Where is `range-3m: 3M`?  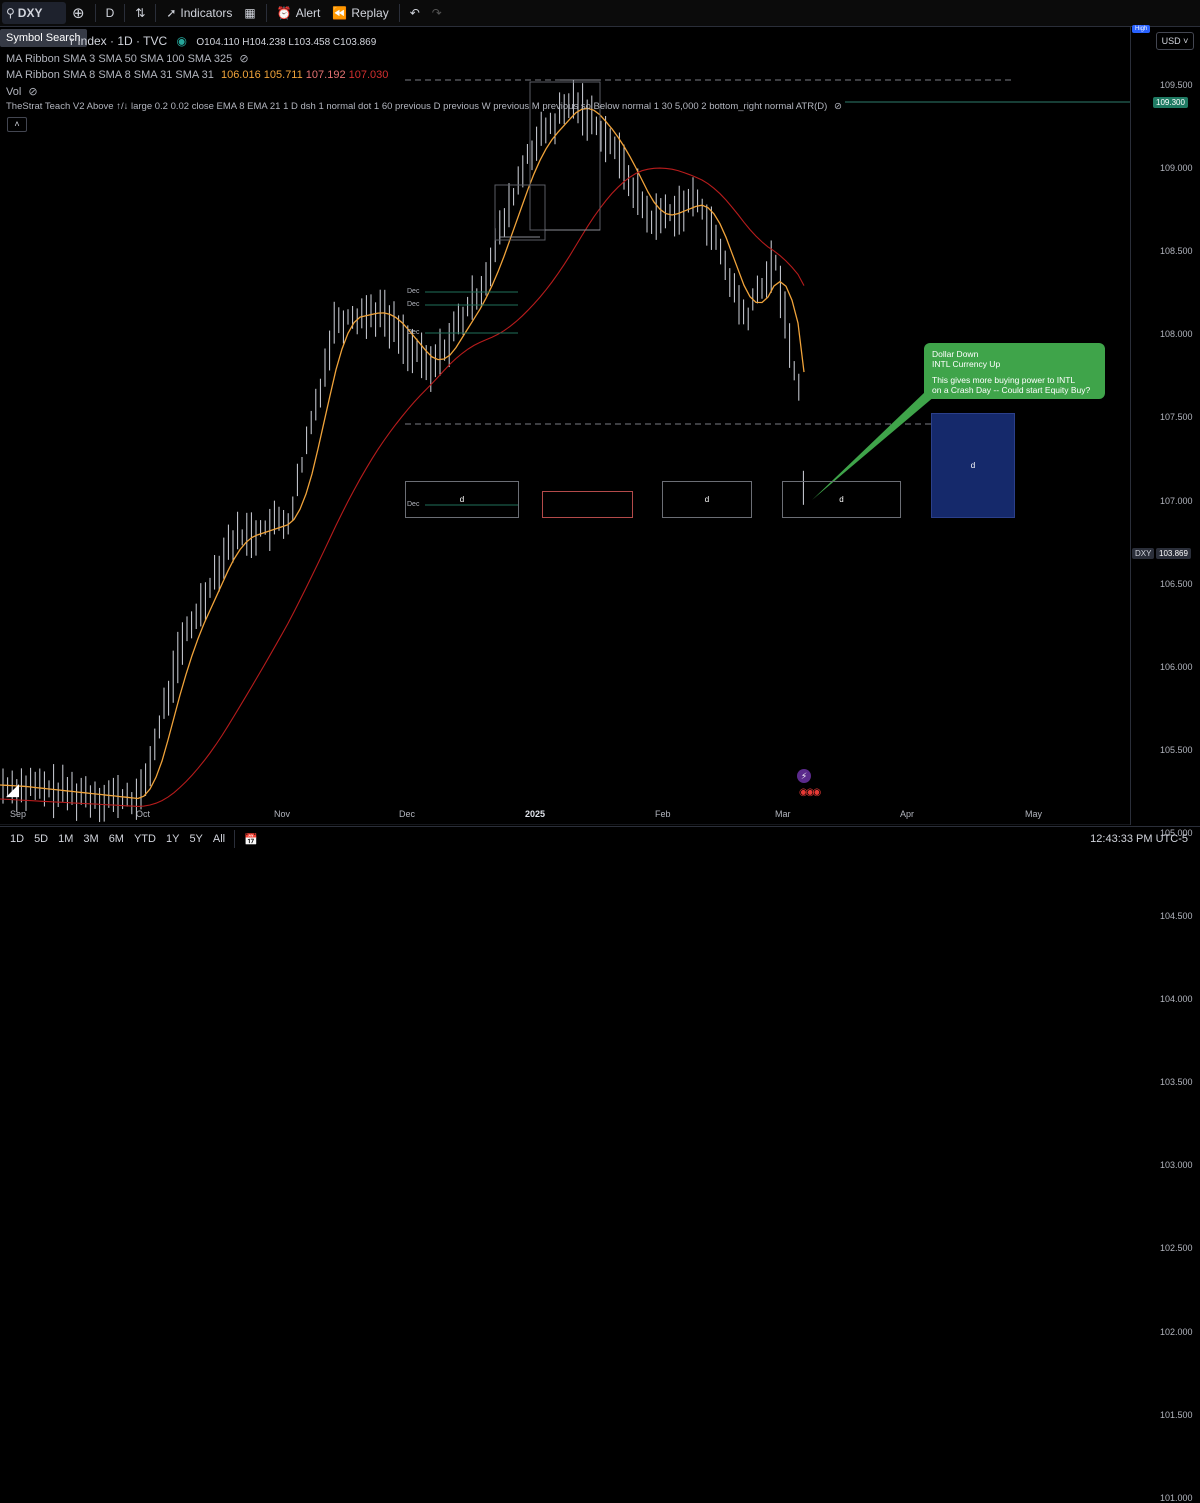
range-3m: 3M is located at coordinates (90, 839).